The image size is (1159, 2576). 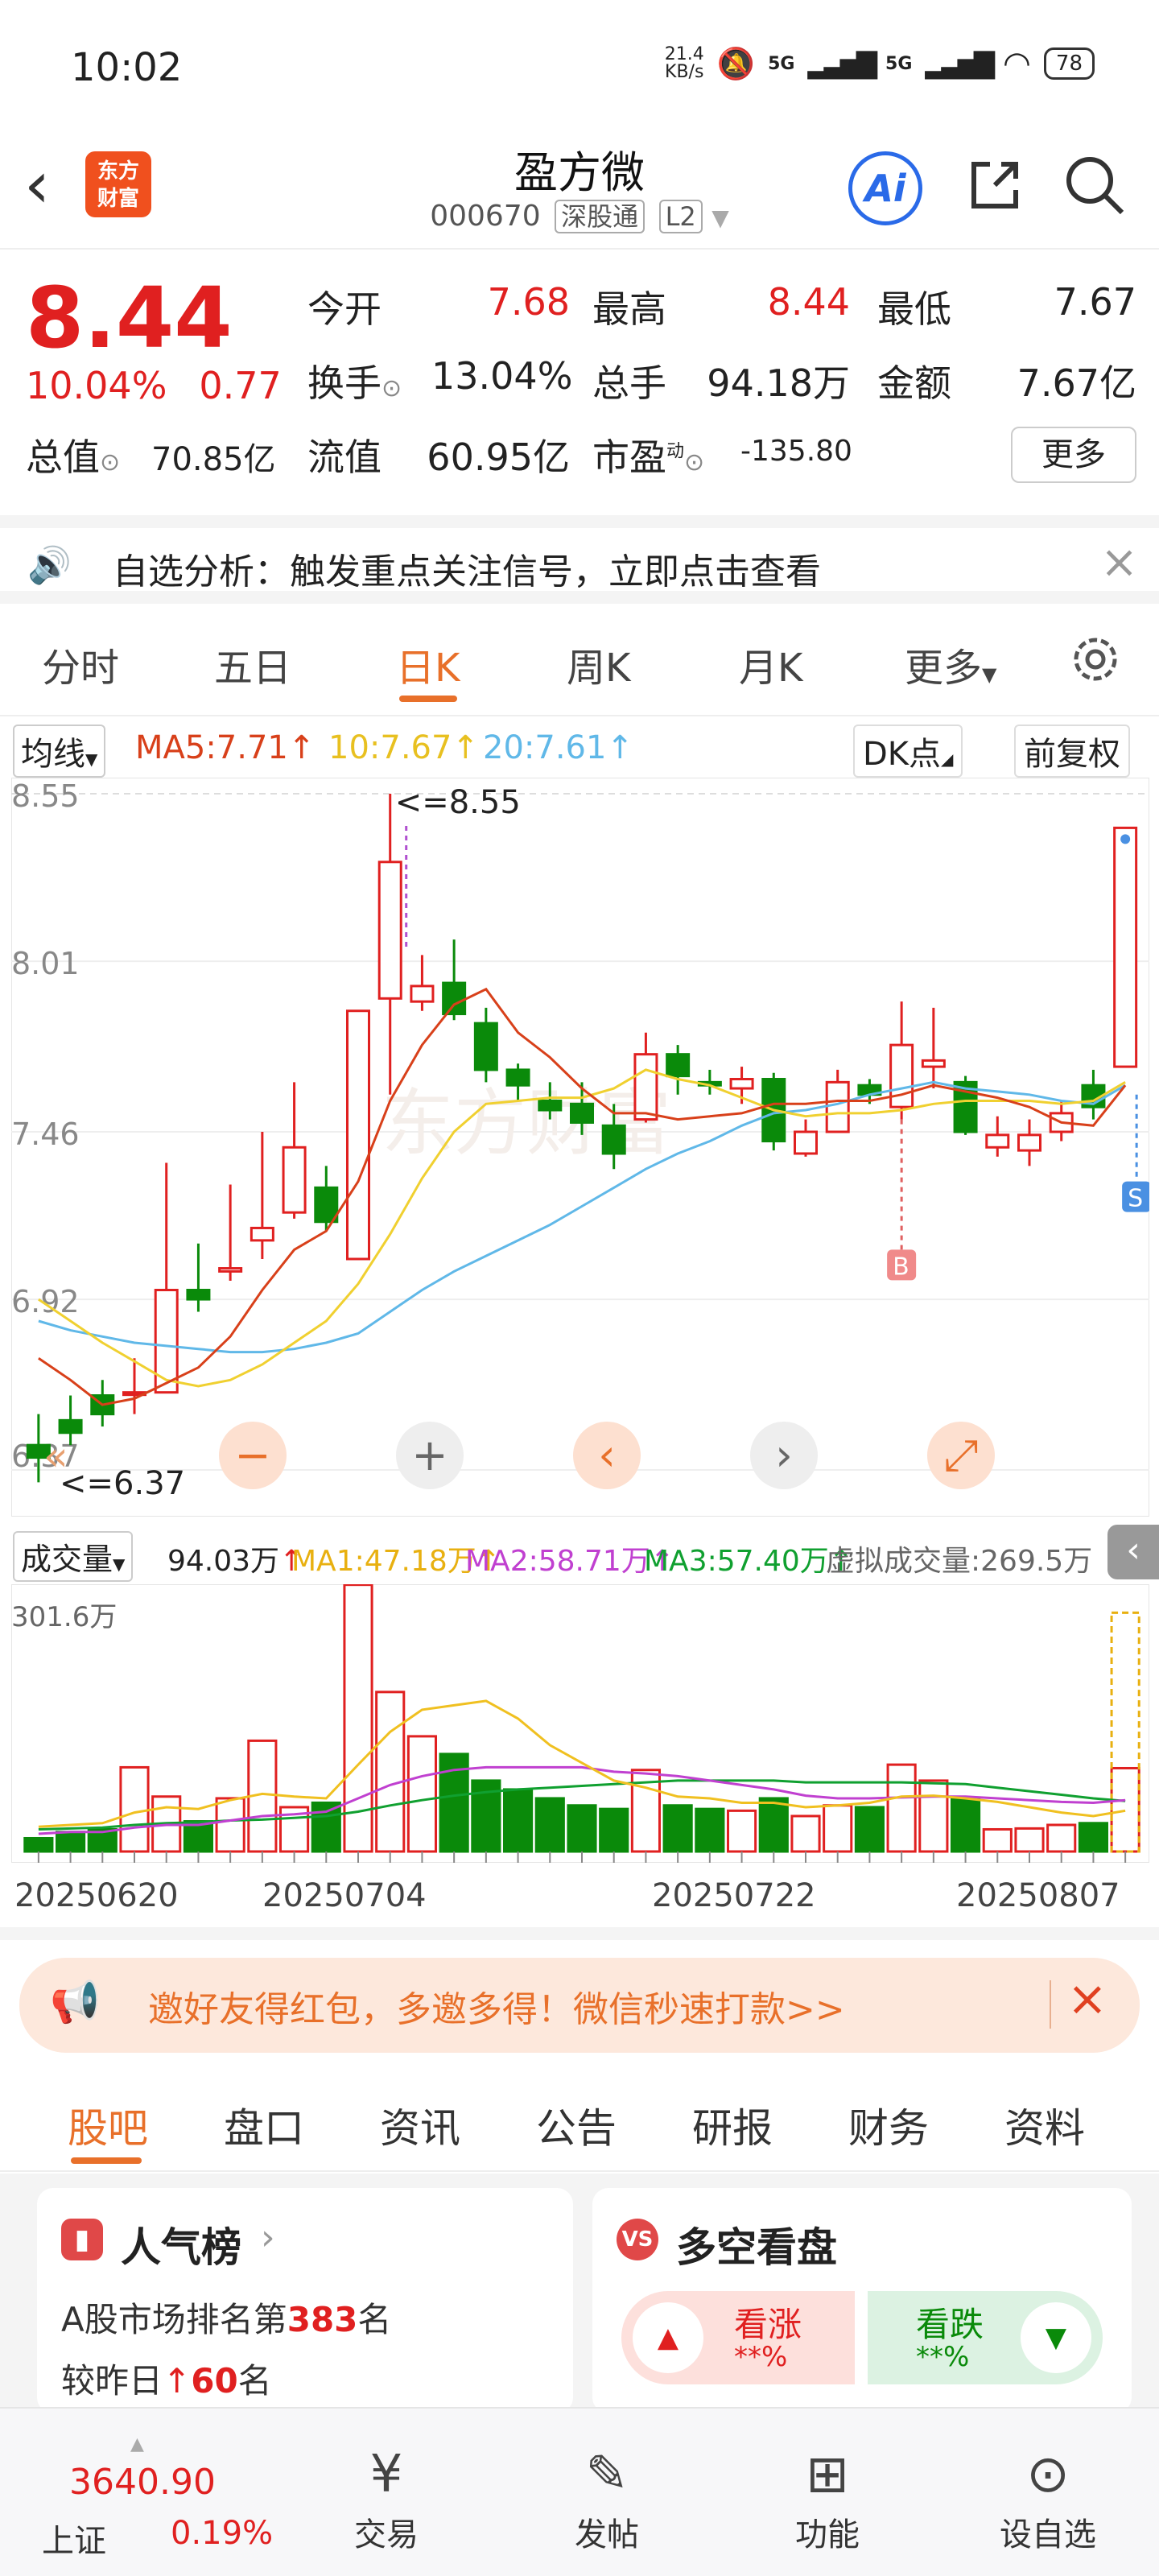 I want to click on date-axis: 20250620 20250704 20250722 20250807, so click(x=579, y=1904).